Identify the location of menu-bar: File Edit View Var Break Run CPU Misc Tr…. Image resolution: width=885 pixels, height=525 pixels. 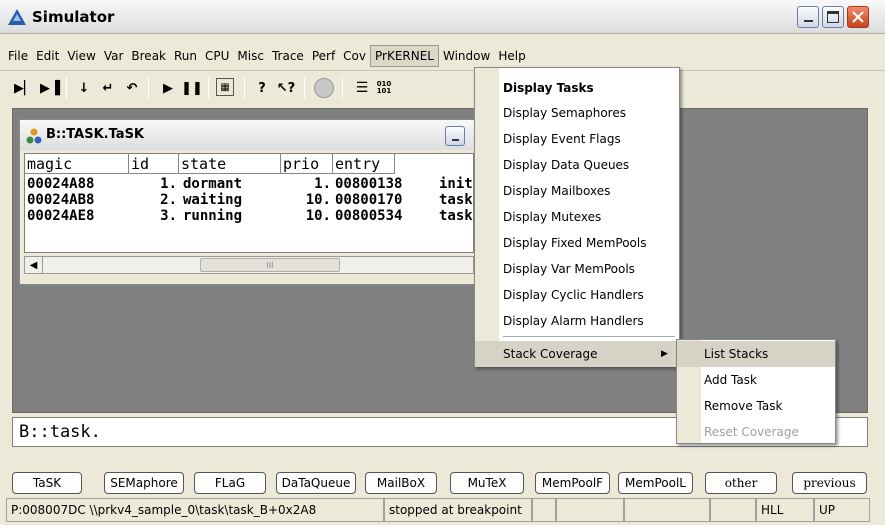
(442, 56).